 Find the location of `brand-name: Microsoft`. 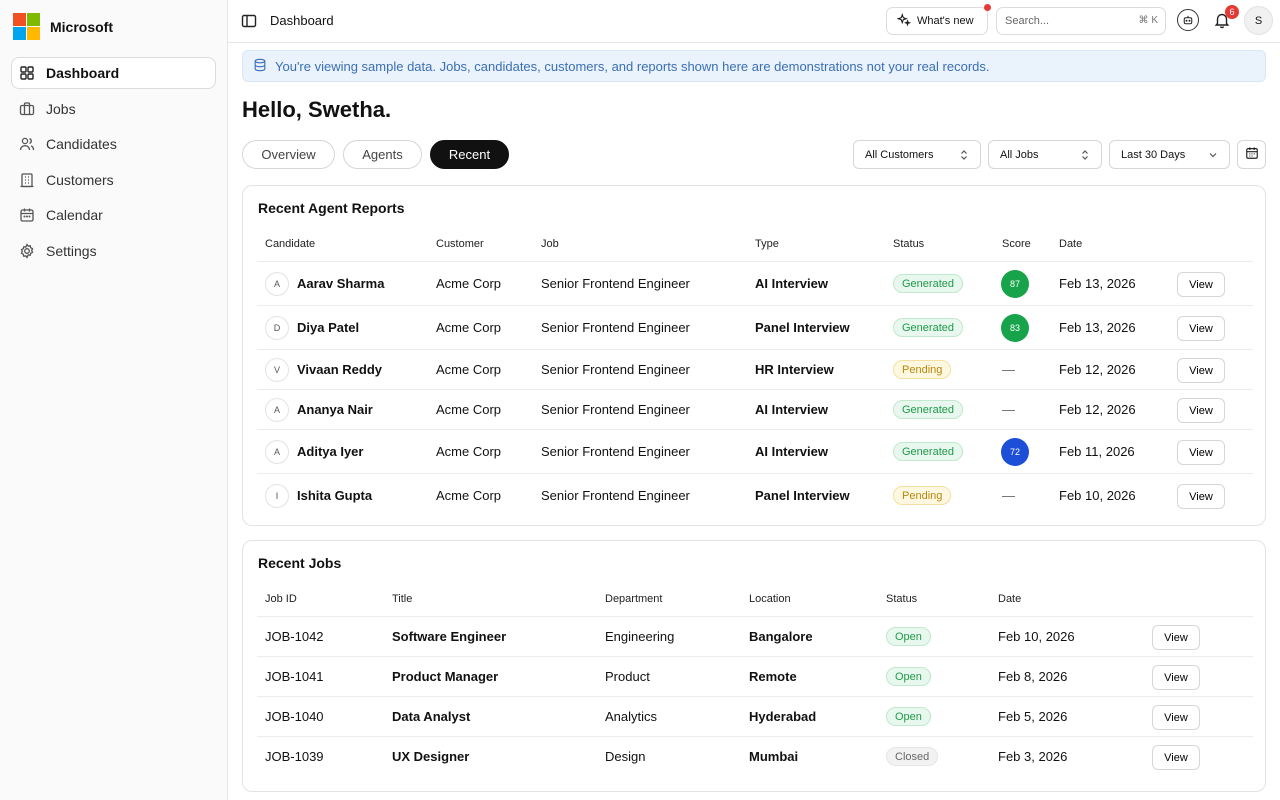

brand-name: Microsoft is located at coordinates (81, 26).